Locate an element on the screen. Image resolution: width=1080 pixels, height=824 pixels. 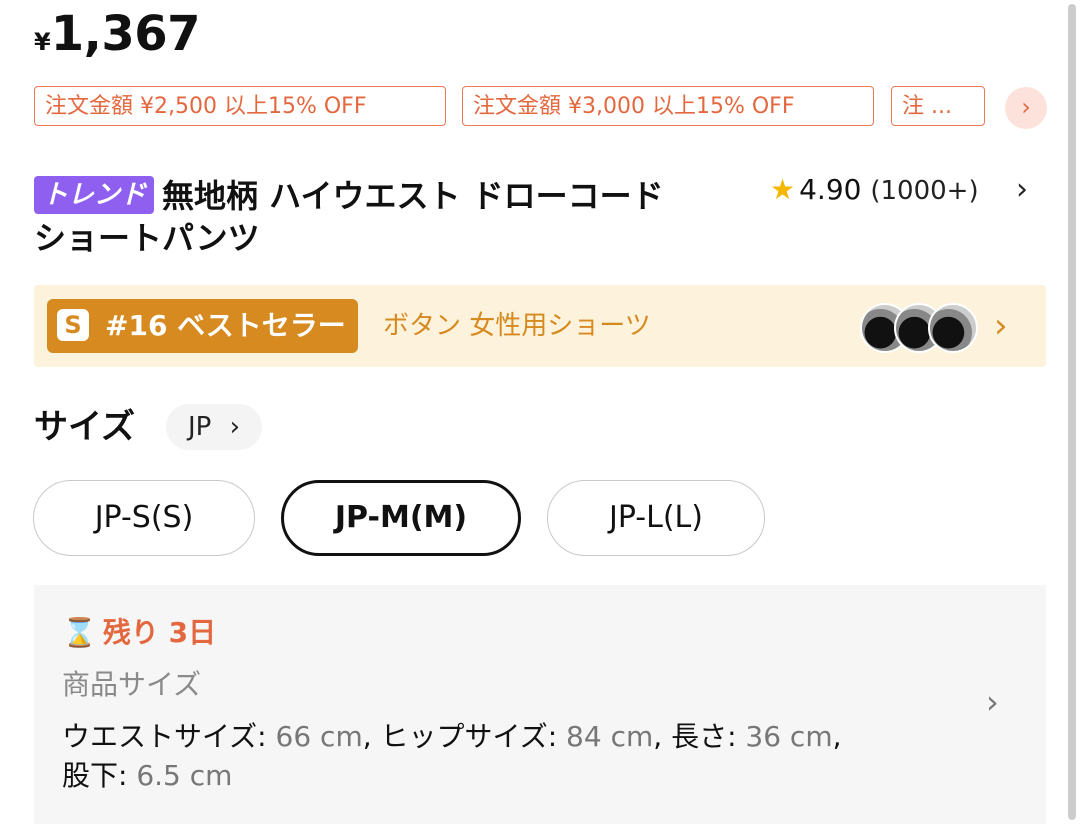
coupon-1: 注文金額 ¥2,500 以上15% OFF is located at coordinates (240, 106).